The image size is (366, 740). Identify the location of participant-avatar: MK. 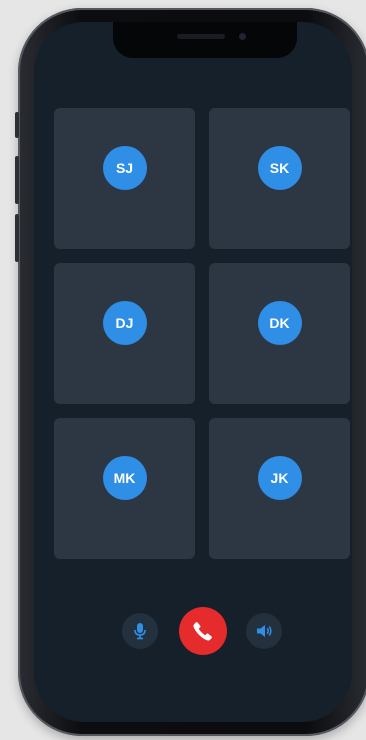
(124, 477).